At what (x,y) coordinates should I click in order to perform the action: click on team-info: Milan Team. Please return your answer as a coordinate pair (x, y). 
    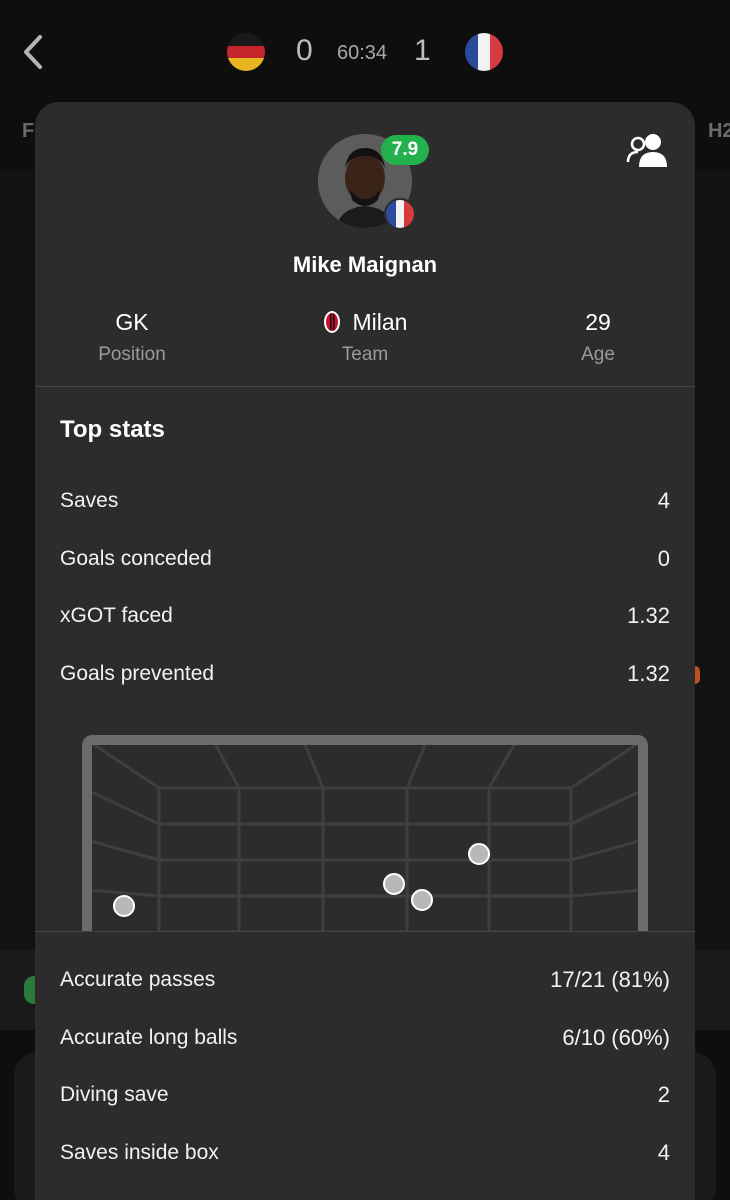
    Looking at the image, I should click on (365, 337).